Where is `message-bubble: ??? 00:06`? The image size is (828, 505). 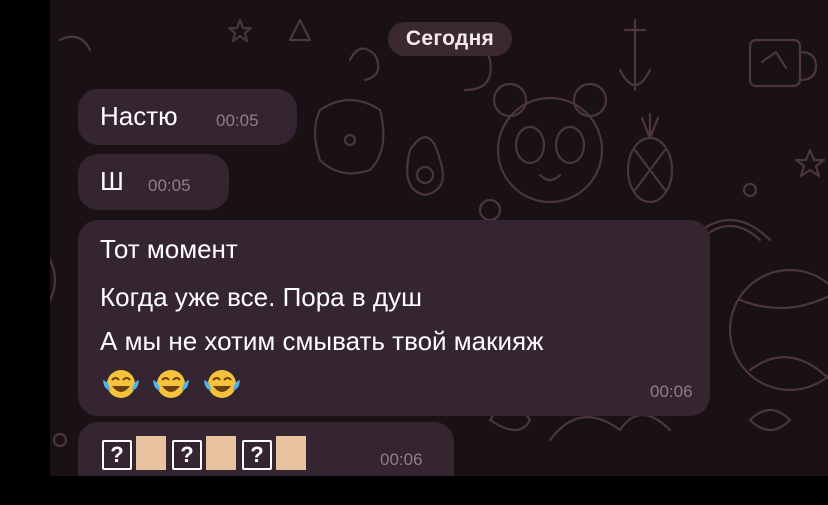
message-bubble: ??? 00:06 is located at coordinates (266, 449).